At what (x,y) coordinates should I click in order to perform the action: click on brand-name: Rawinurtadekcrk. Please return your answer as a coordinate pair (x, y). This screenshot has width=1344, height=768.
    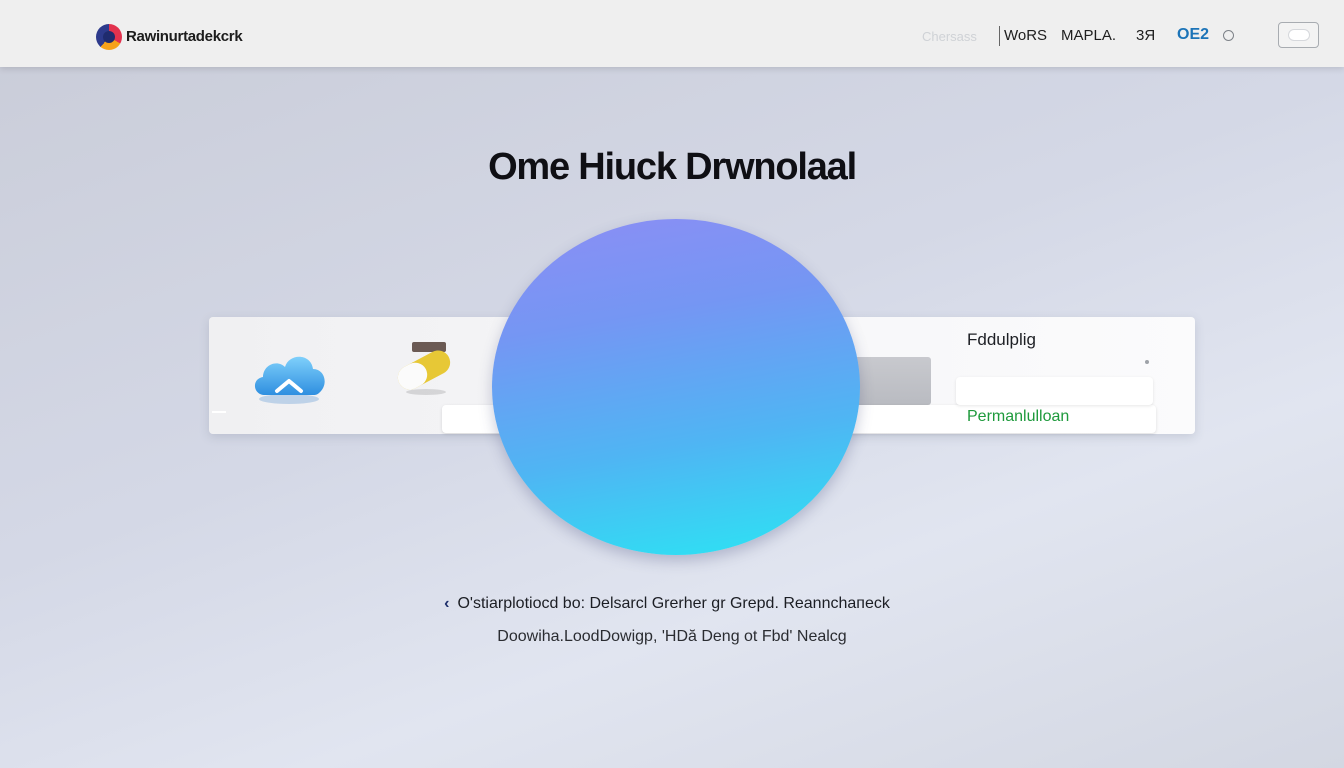
    Looking at the image, I should click on (184, 36).